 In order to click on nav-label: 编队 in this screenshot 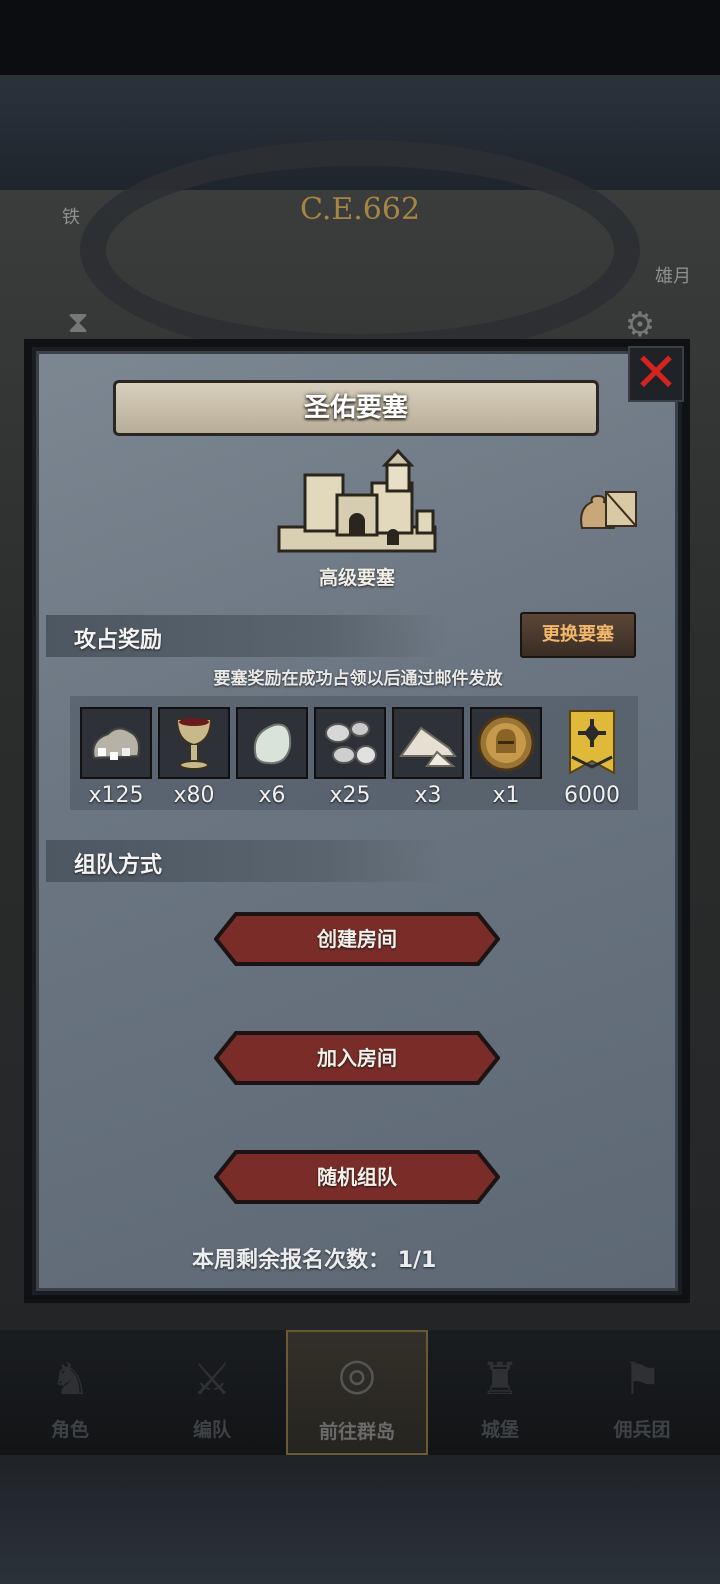, I will do `click(211, 1430)`.